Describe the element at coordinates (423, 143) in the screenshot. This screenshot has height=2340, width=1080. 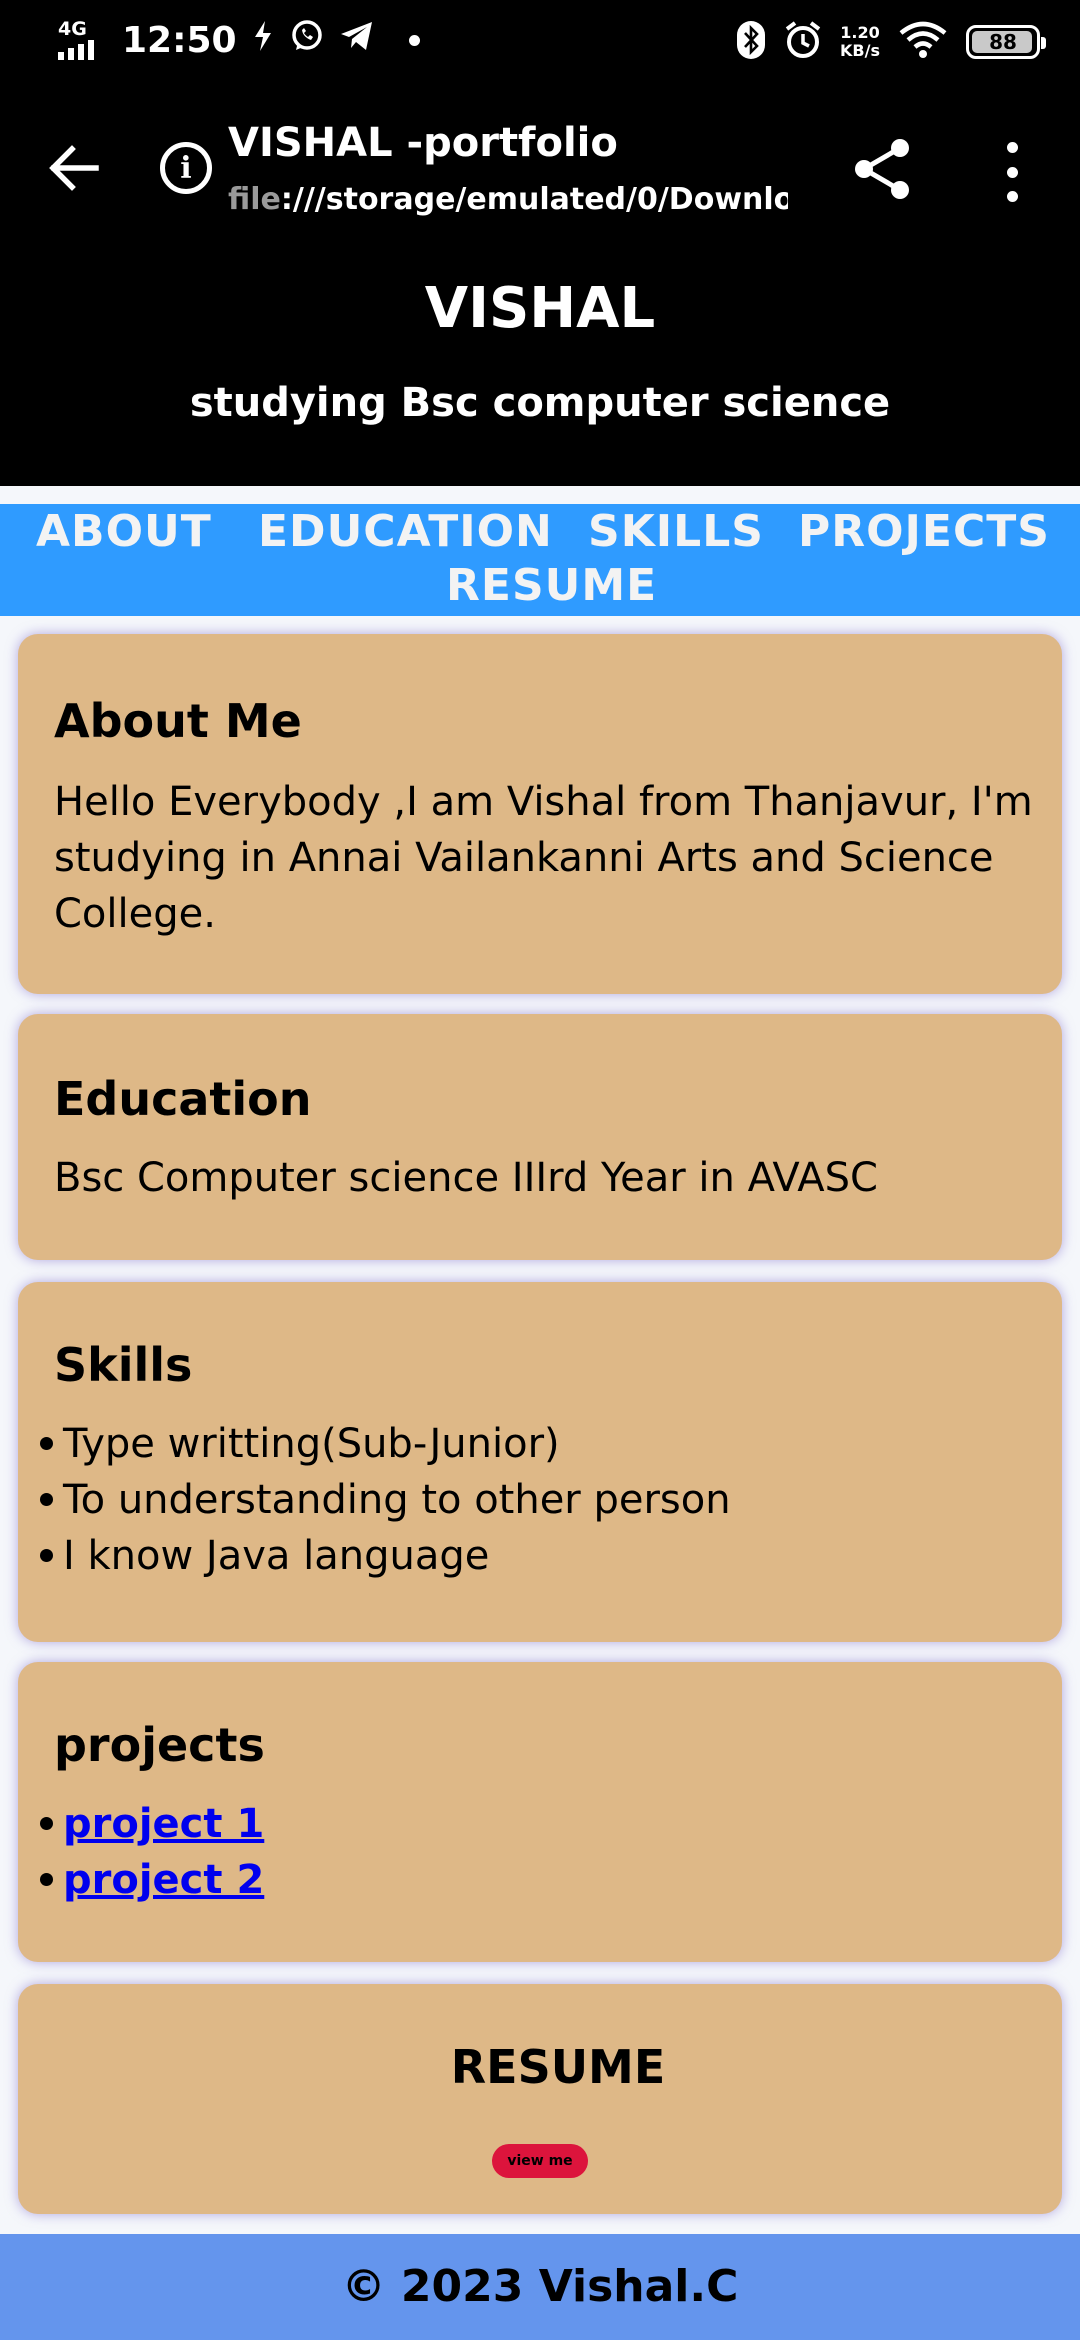
I see `browser-page-title: VISHAL -portfolio` at that location.